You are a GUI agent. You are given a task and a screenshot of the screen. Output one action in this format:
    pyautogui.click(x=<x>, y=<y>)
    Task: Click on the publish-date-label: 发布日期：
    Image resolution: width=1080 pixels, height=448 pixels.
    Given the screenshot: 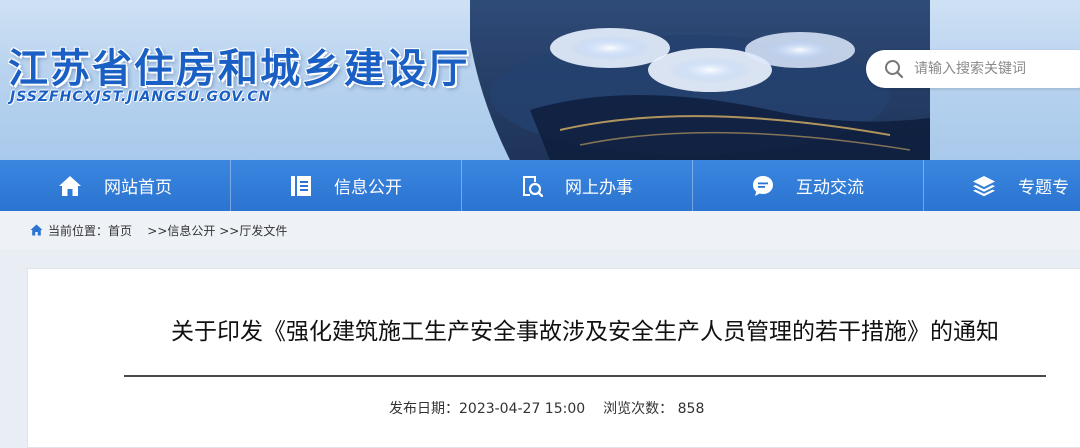 What is the action you would take?
    pyautogui.click(x=424, y=409)
    